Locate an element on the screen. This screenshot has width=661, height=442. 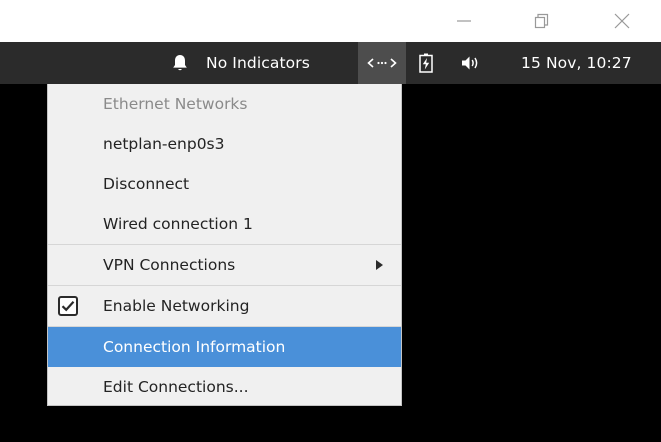
menu-header-ethernet-networks: Ethernet Networks is located at coordinates (175, 104).